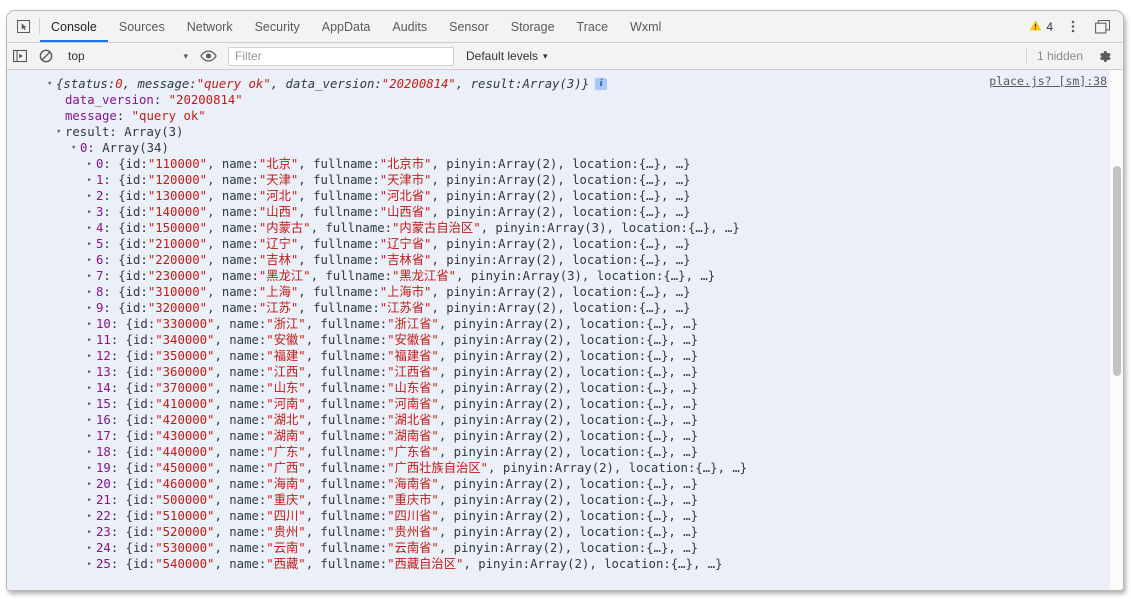 This screenshot has height=599, width=1131. I want to click on tab-storage: Storage, so click(533, 26).